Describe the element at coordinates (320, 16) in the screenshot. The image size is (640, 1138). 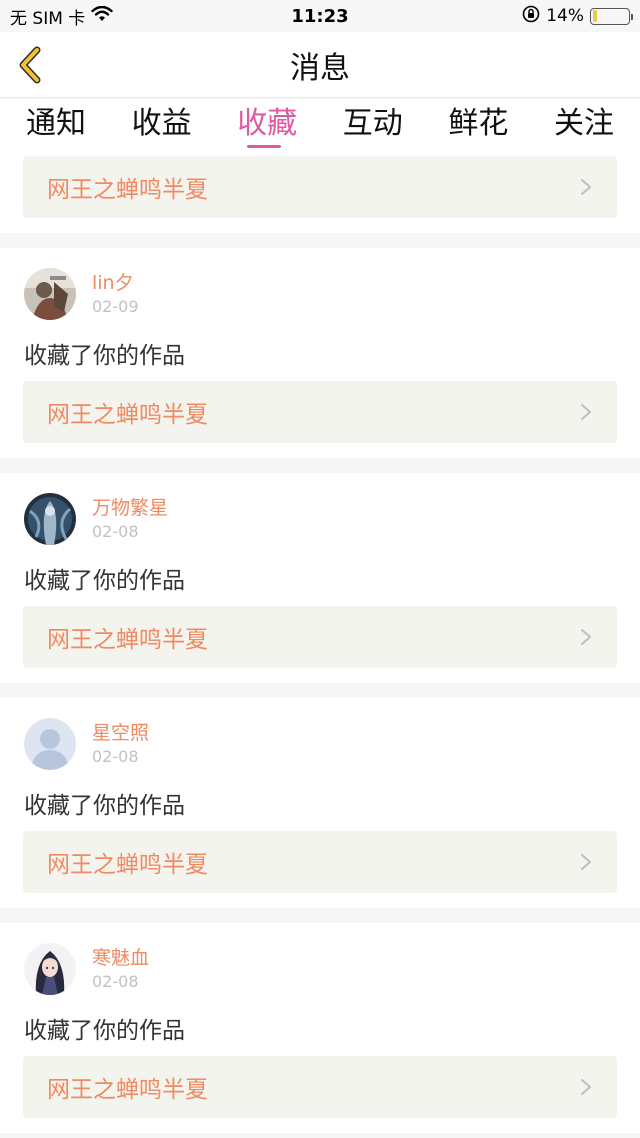
I see `status-bar: 无 SIM 卡 11:23 14%` at that location.